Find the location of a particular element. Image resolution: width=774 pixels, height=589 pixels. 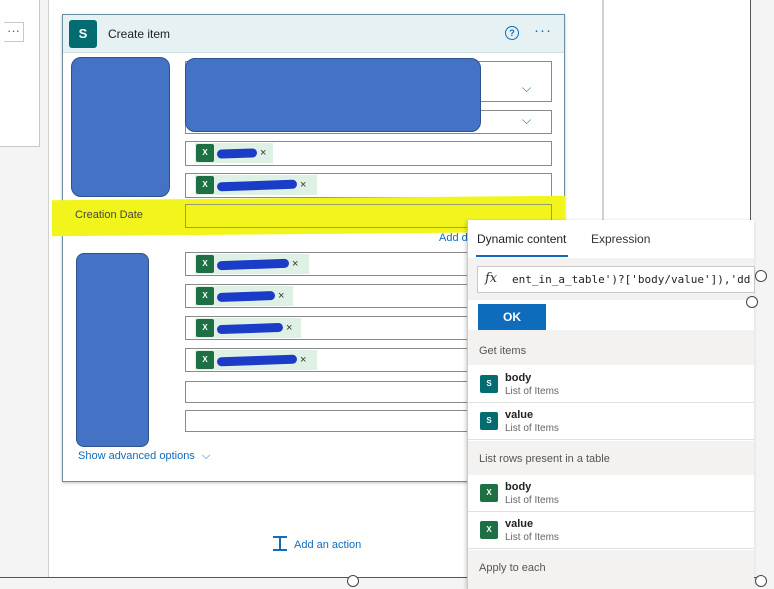

add-action-link: Add an action is located at coordinates (327, 545).